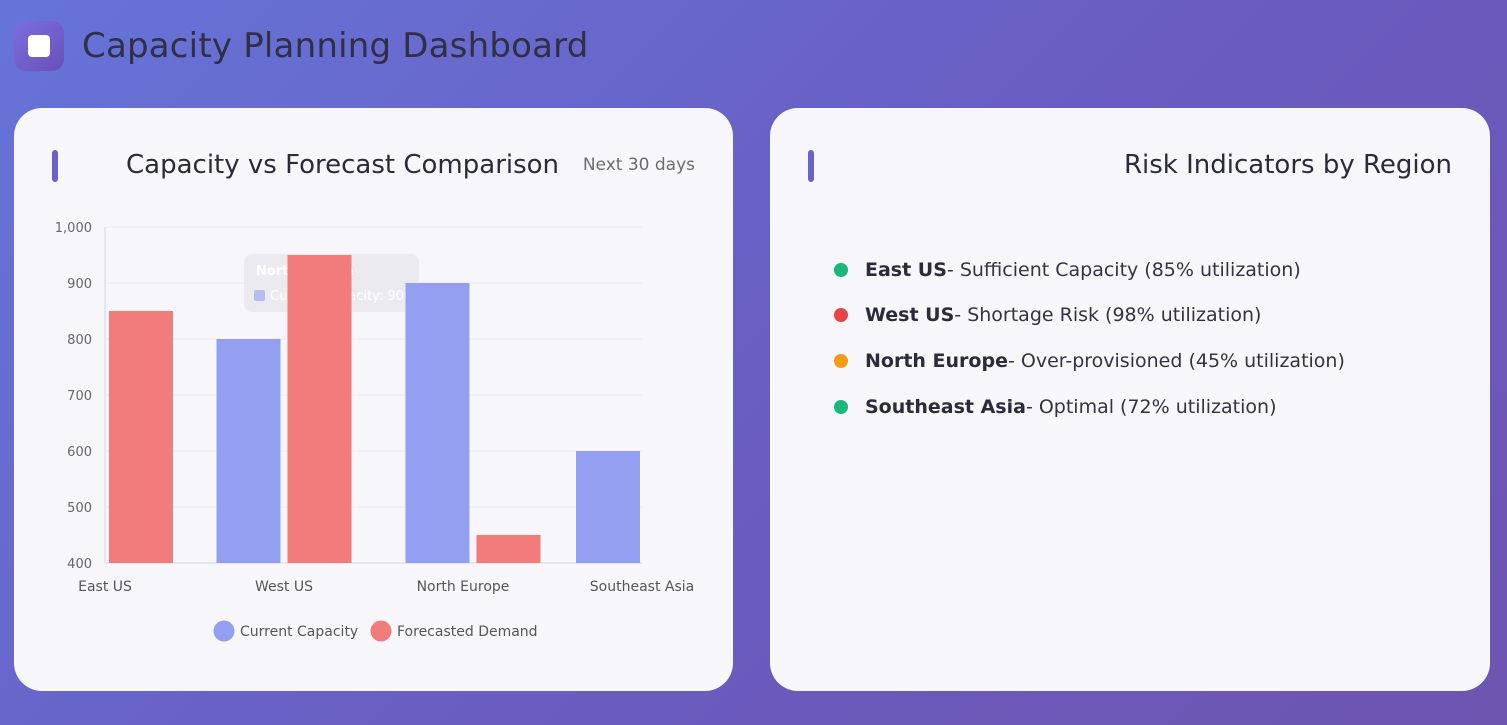  Describe the element at coordinates (910, 315) in the screenshot. I see `risk-region-name: West US` at that location.